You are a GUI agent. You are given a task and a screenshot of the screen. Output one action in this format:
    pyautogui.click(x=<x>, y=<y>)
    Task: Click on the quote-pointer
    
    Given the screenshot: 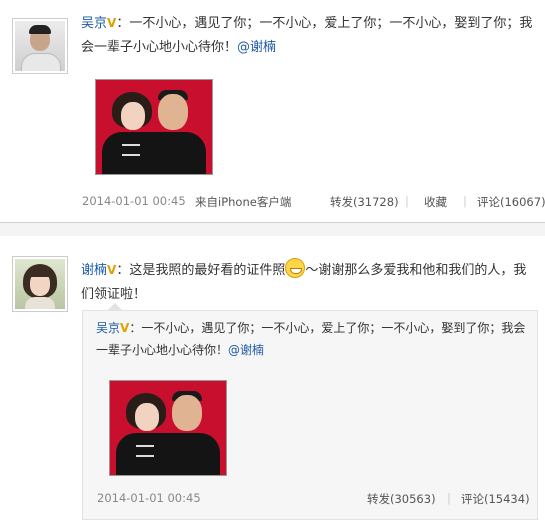 What is the action you would take?
    pyautogui.click(x=115, y=306)
    